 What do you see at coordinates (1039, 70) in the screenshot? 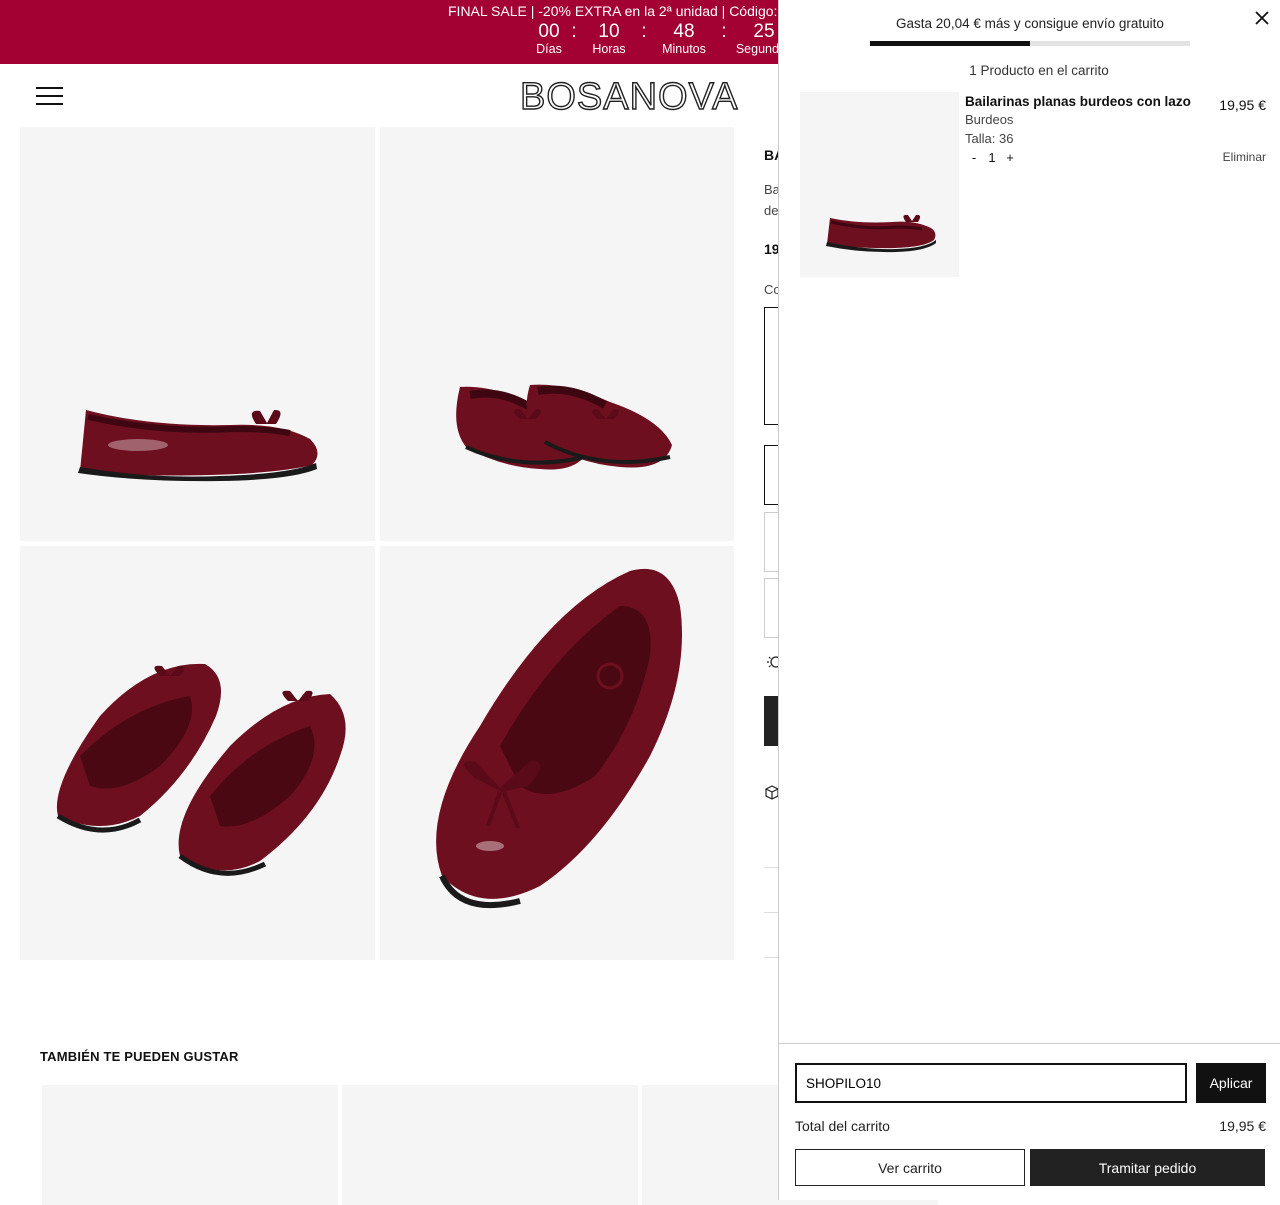
I see `cart-count-message: 1 Producto en el carrito` at bounding box center [1039, 70].